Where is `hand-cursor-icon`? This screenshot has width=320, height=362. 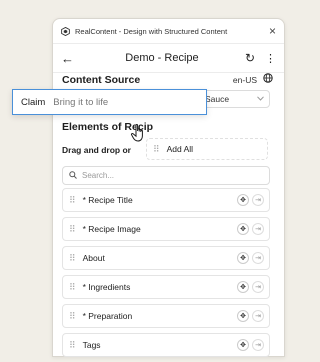 hand-cursor-icon is located at coordinates (140, 133).